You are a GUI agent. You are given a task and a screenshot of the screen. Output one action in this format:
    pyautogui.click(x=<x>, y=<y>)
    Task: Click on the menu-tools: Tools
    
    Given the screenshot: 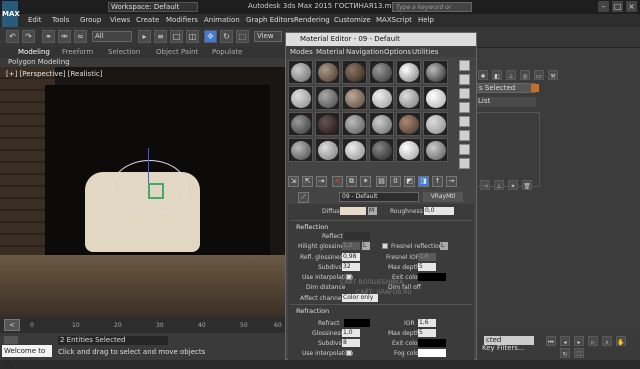 What is the action you would take?
    pyautogui.click(x=60, y=20)
    